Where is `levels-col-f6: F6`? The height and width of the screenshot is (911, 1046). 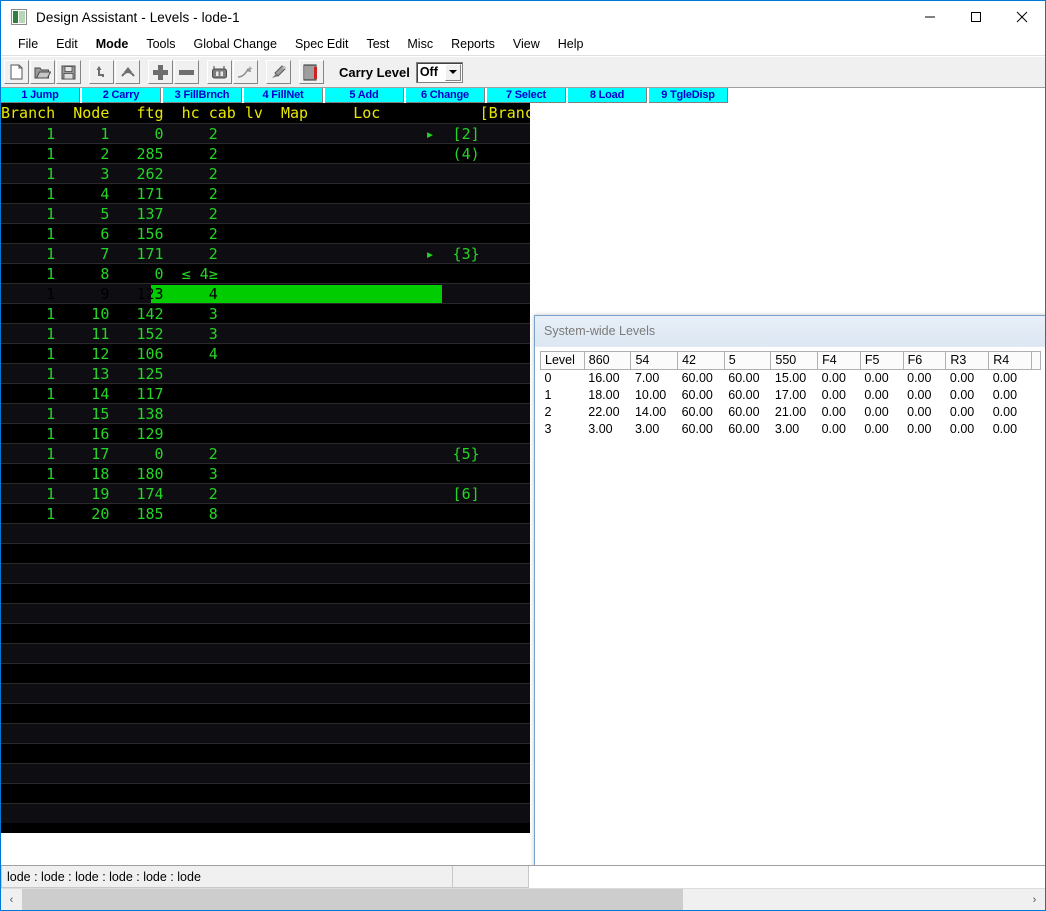 levels-col-f6: F6 is located at coordinates (925, 360).